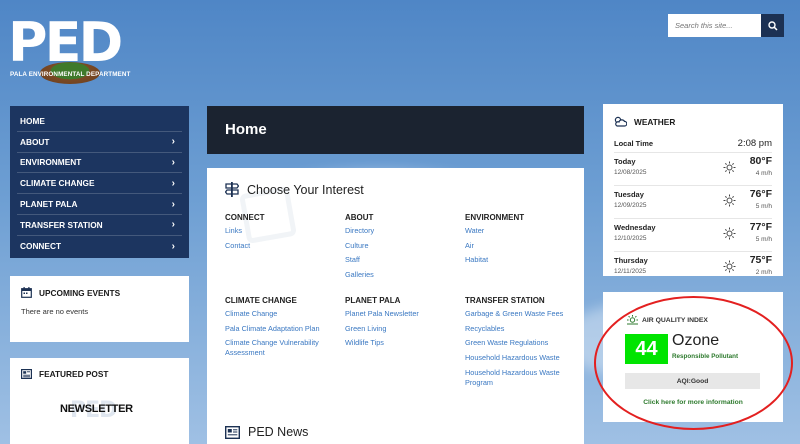 The image size is (800, 444). What do you see at coordinates (74, 374) in the screenshot?
I see `widget-title: FEATURED POST` at bounding box center [74, 374].